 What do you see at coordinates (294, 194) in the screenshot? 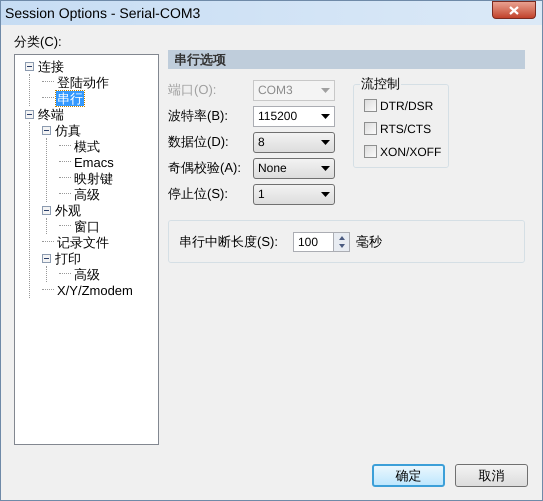
I see `dropdown: 1` at bounding box center [294, 194].